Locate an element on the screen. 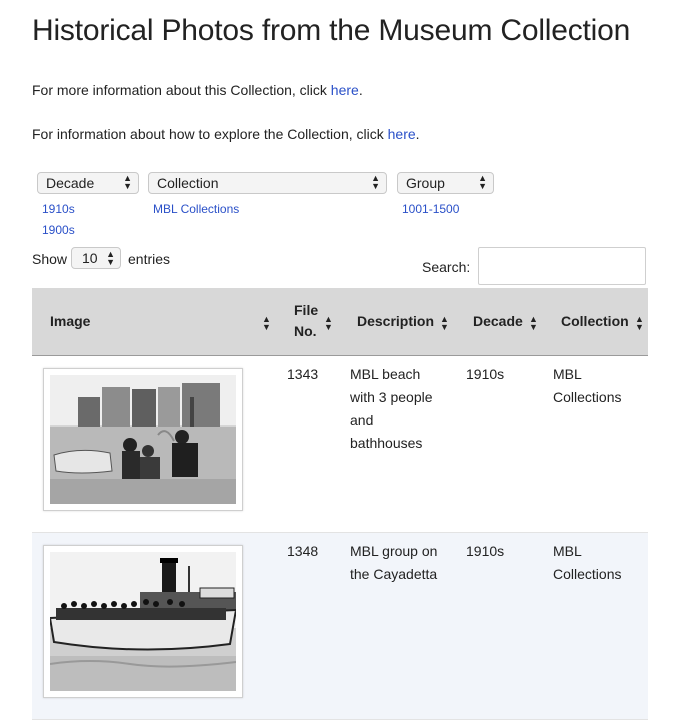  column-header-description: Description is located at coordinates (395, 321).